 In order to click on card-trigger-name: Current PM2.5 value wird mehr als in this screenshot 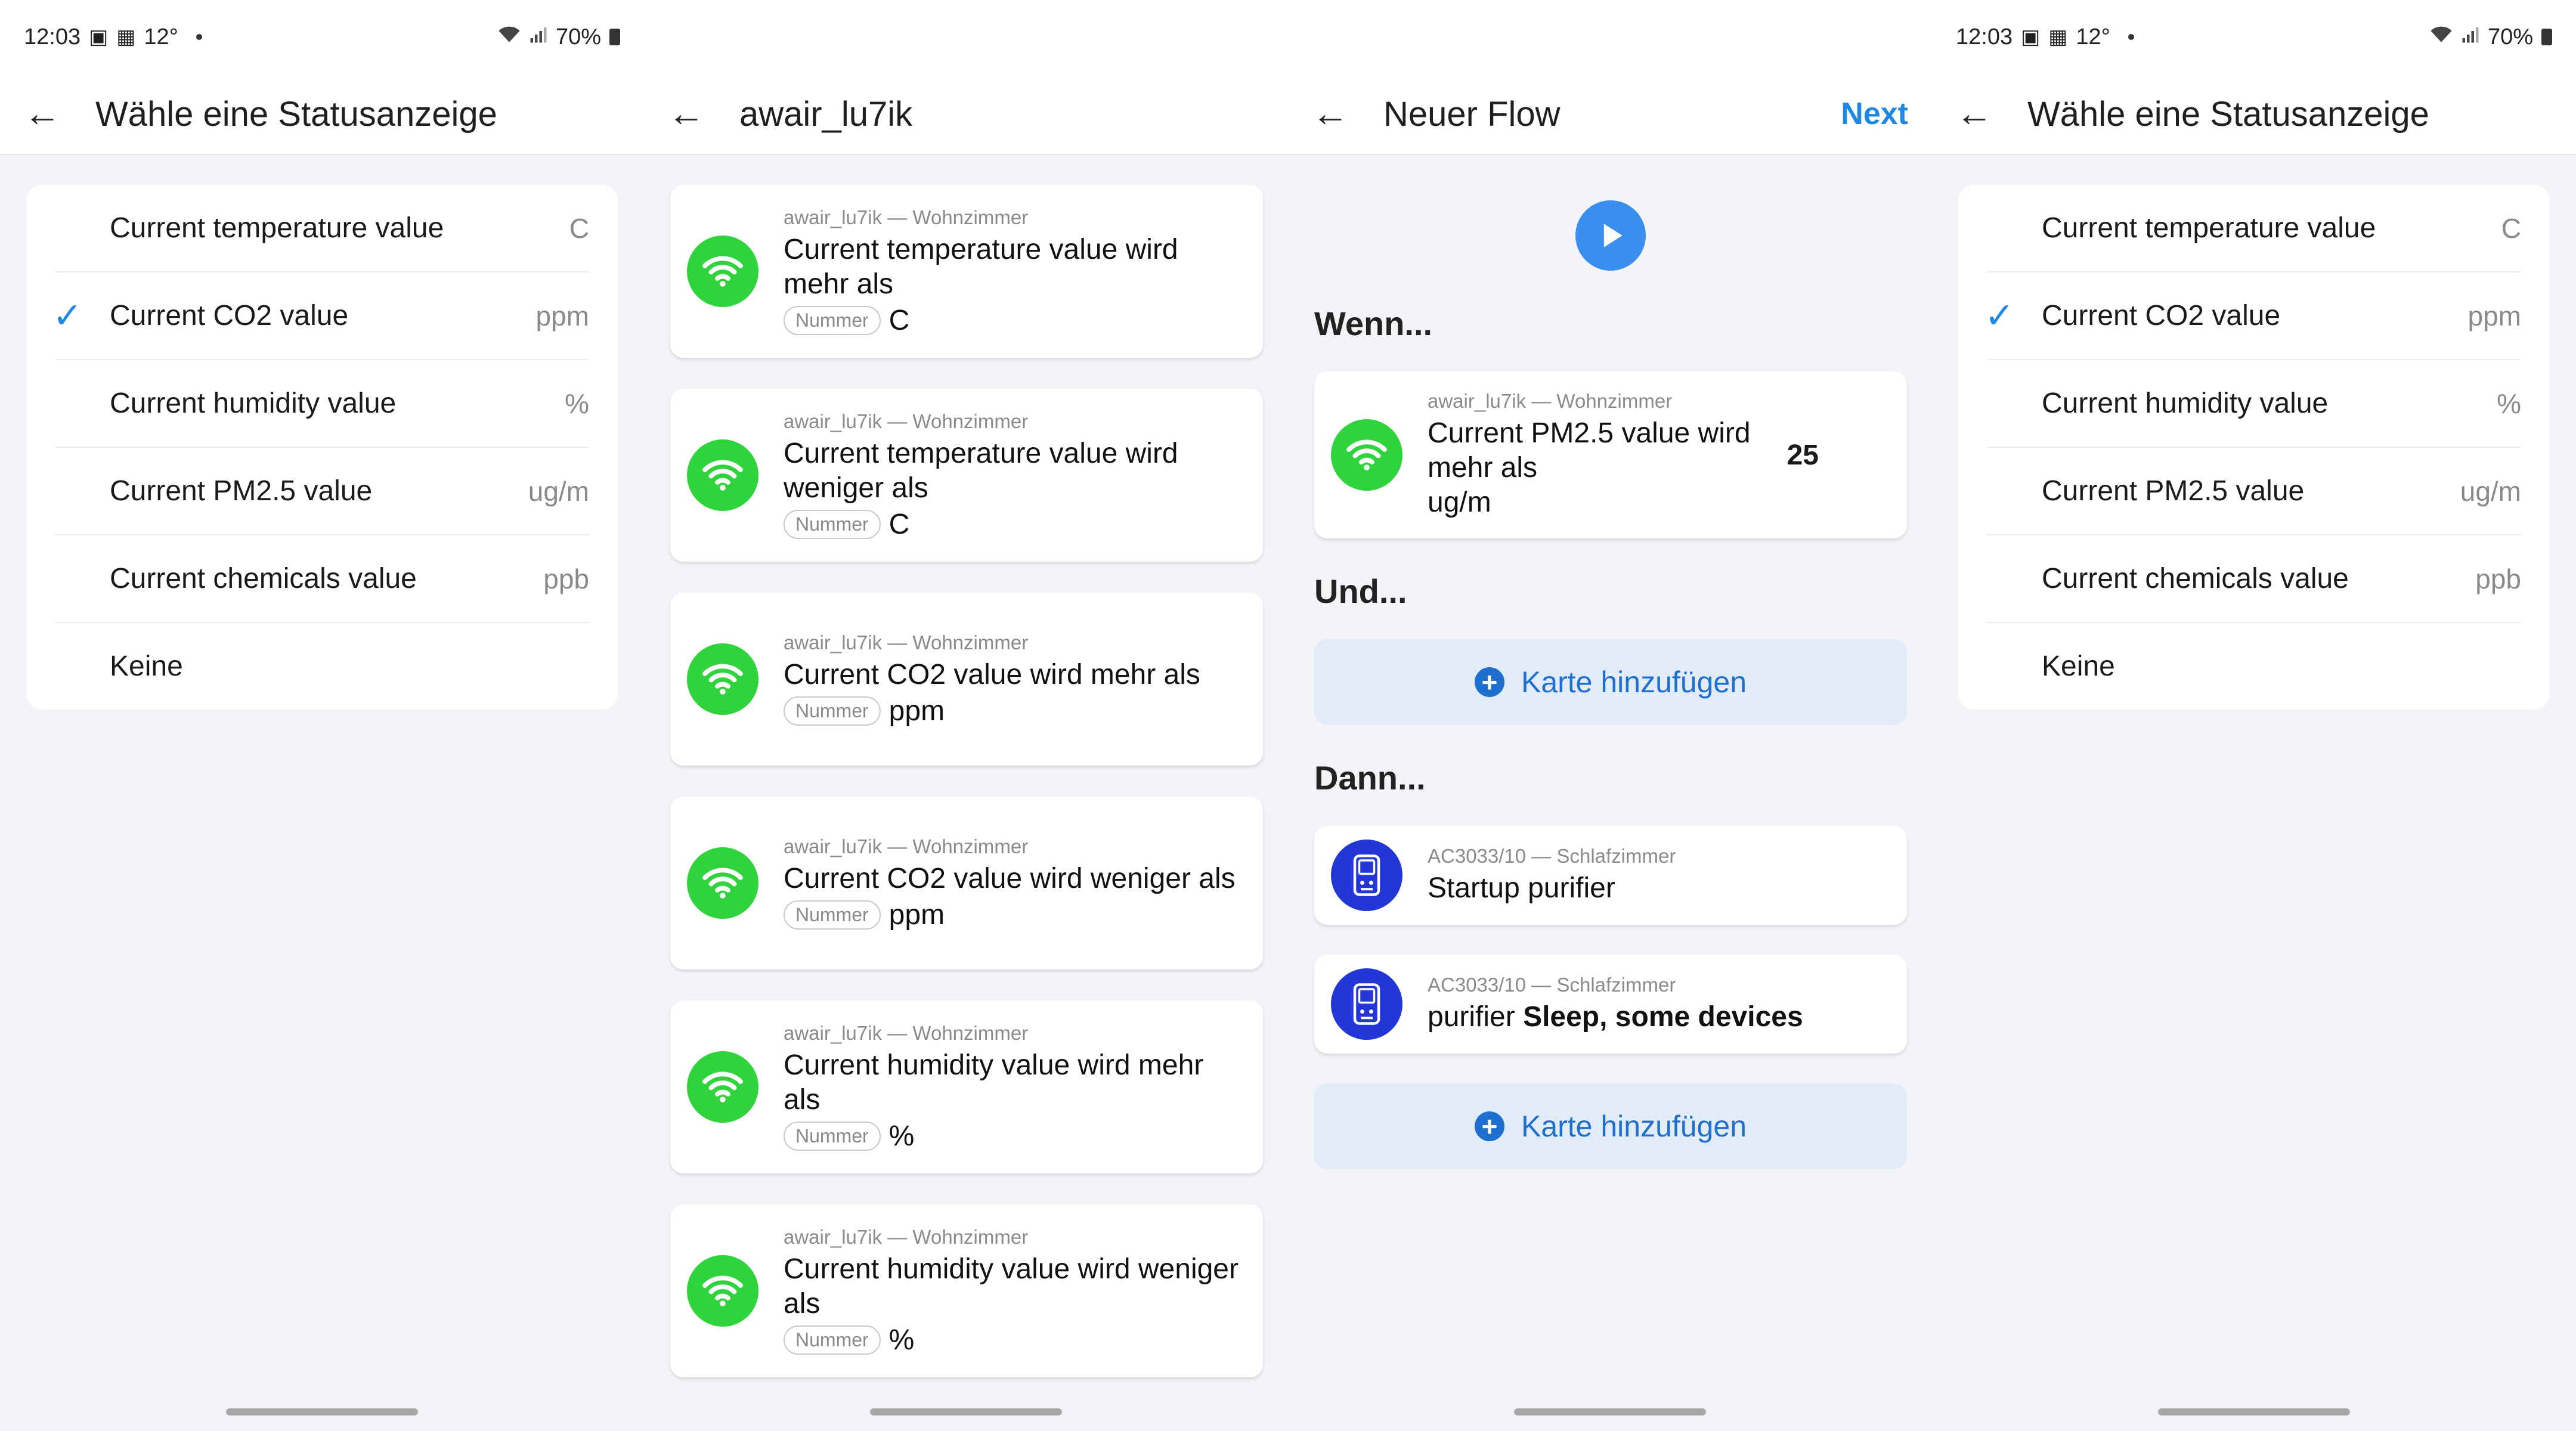, I will do `click(1589, 450)`.